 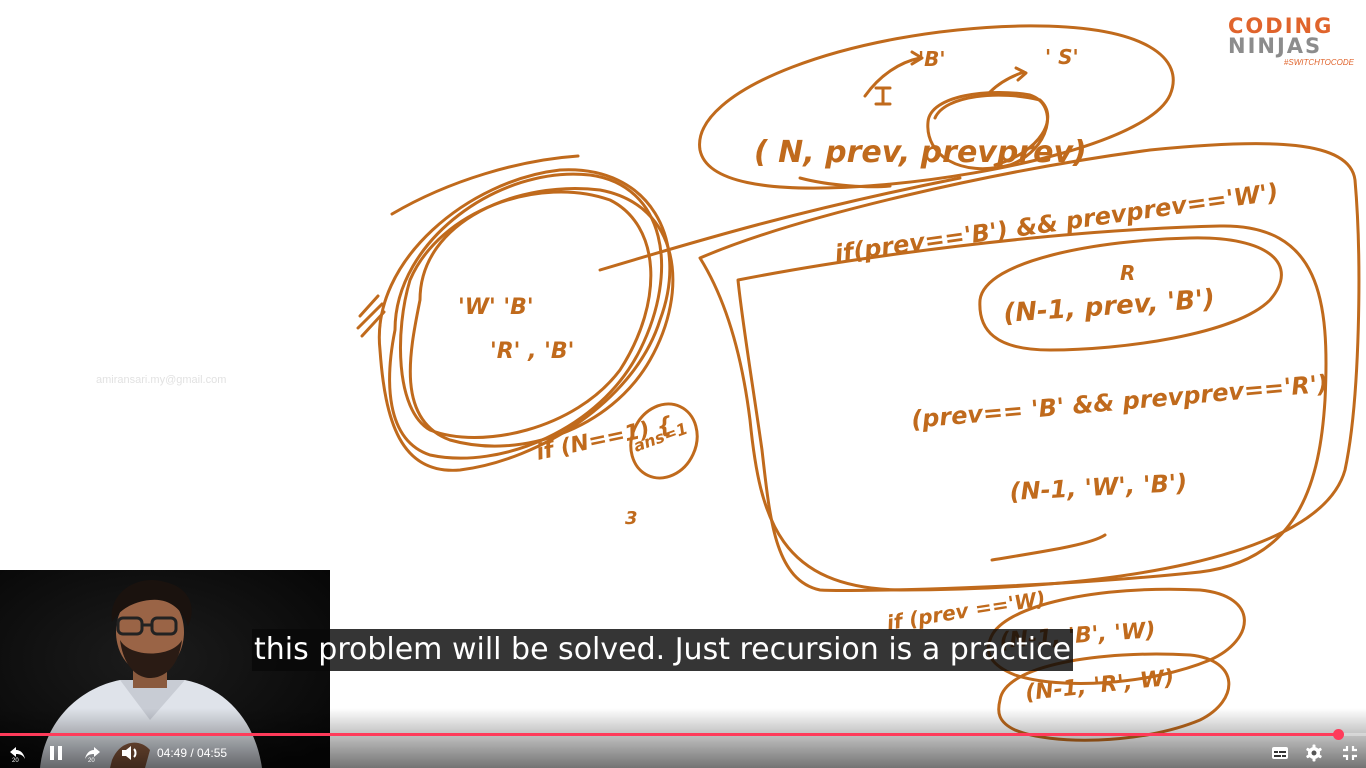 I want to click on progress-bar, so click(x=683, y=734).